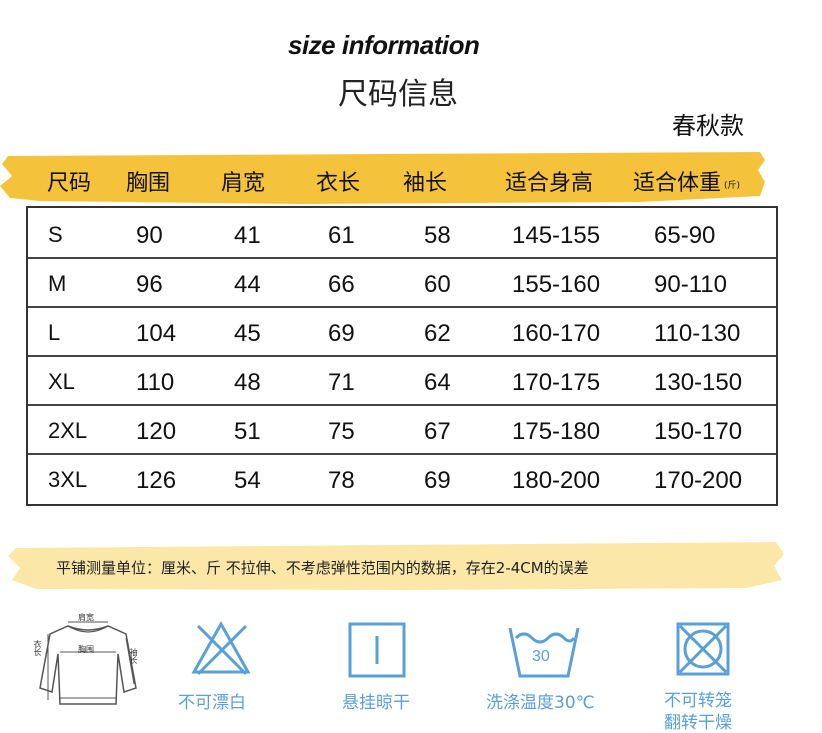  I want to click on care-label-no-tumble-line2: 翻转干燥, so click(698, 723).